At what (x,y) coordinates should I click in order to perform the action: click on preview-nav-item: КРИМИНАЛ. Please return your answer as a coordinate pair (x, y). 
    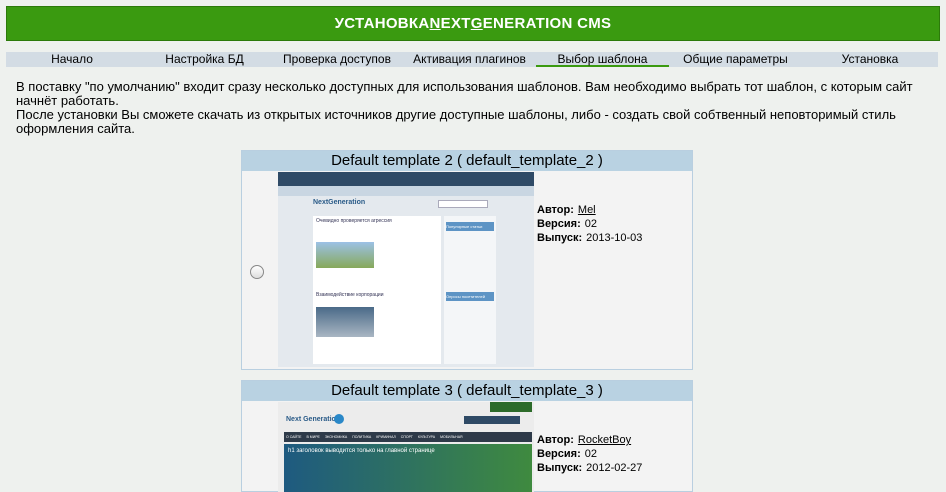
    Looking at the image, I should click on (386, 437).